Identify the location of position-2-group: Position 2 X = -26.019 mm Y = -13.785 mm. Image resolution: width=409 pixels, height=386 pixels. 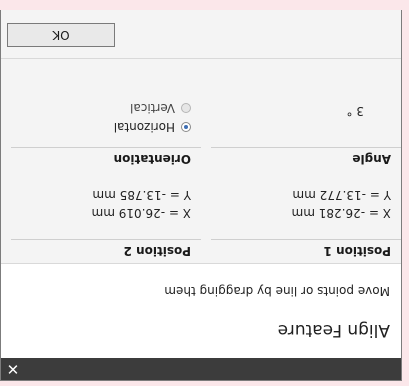
(101, 214).